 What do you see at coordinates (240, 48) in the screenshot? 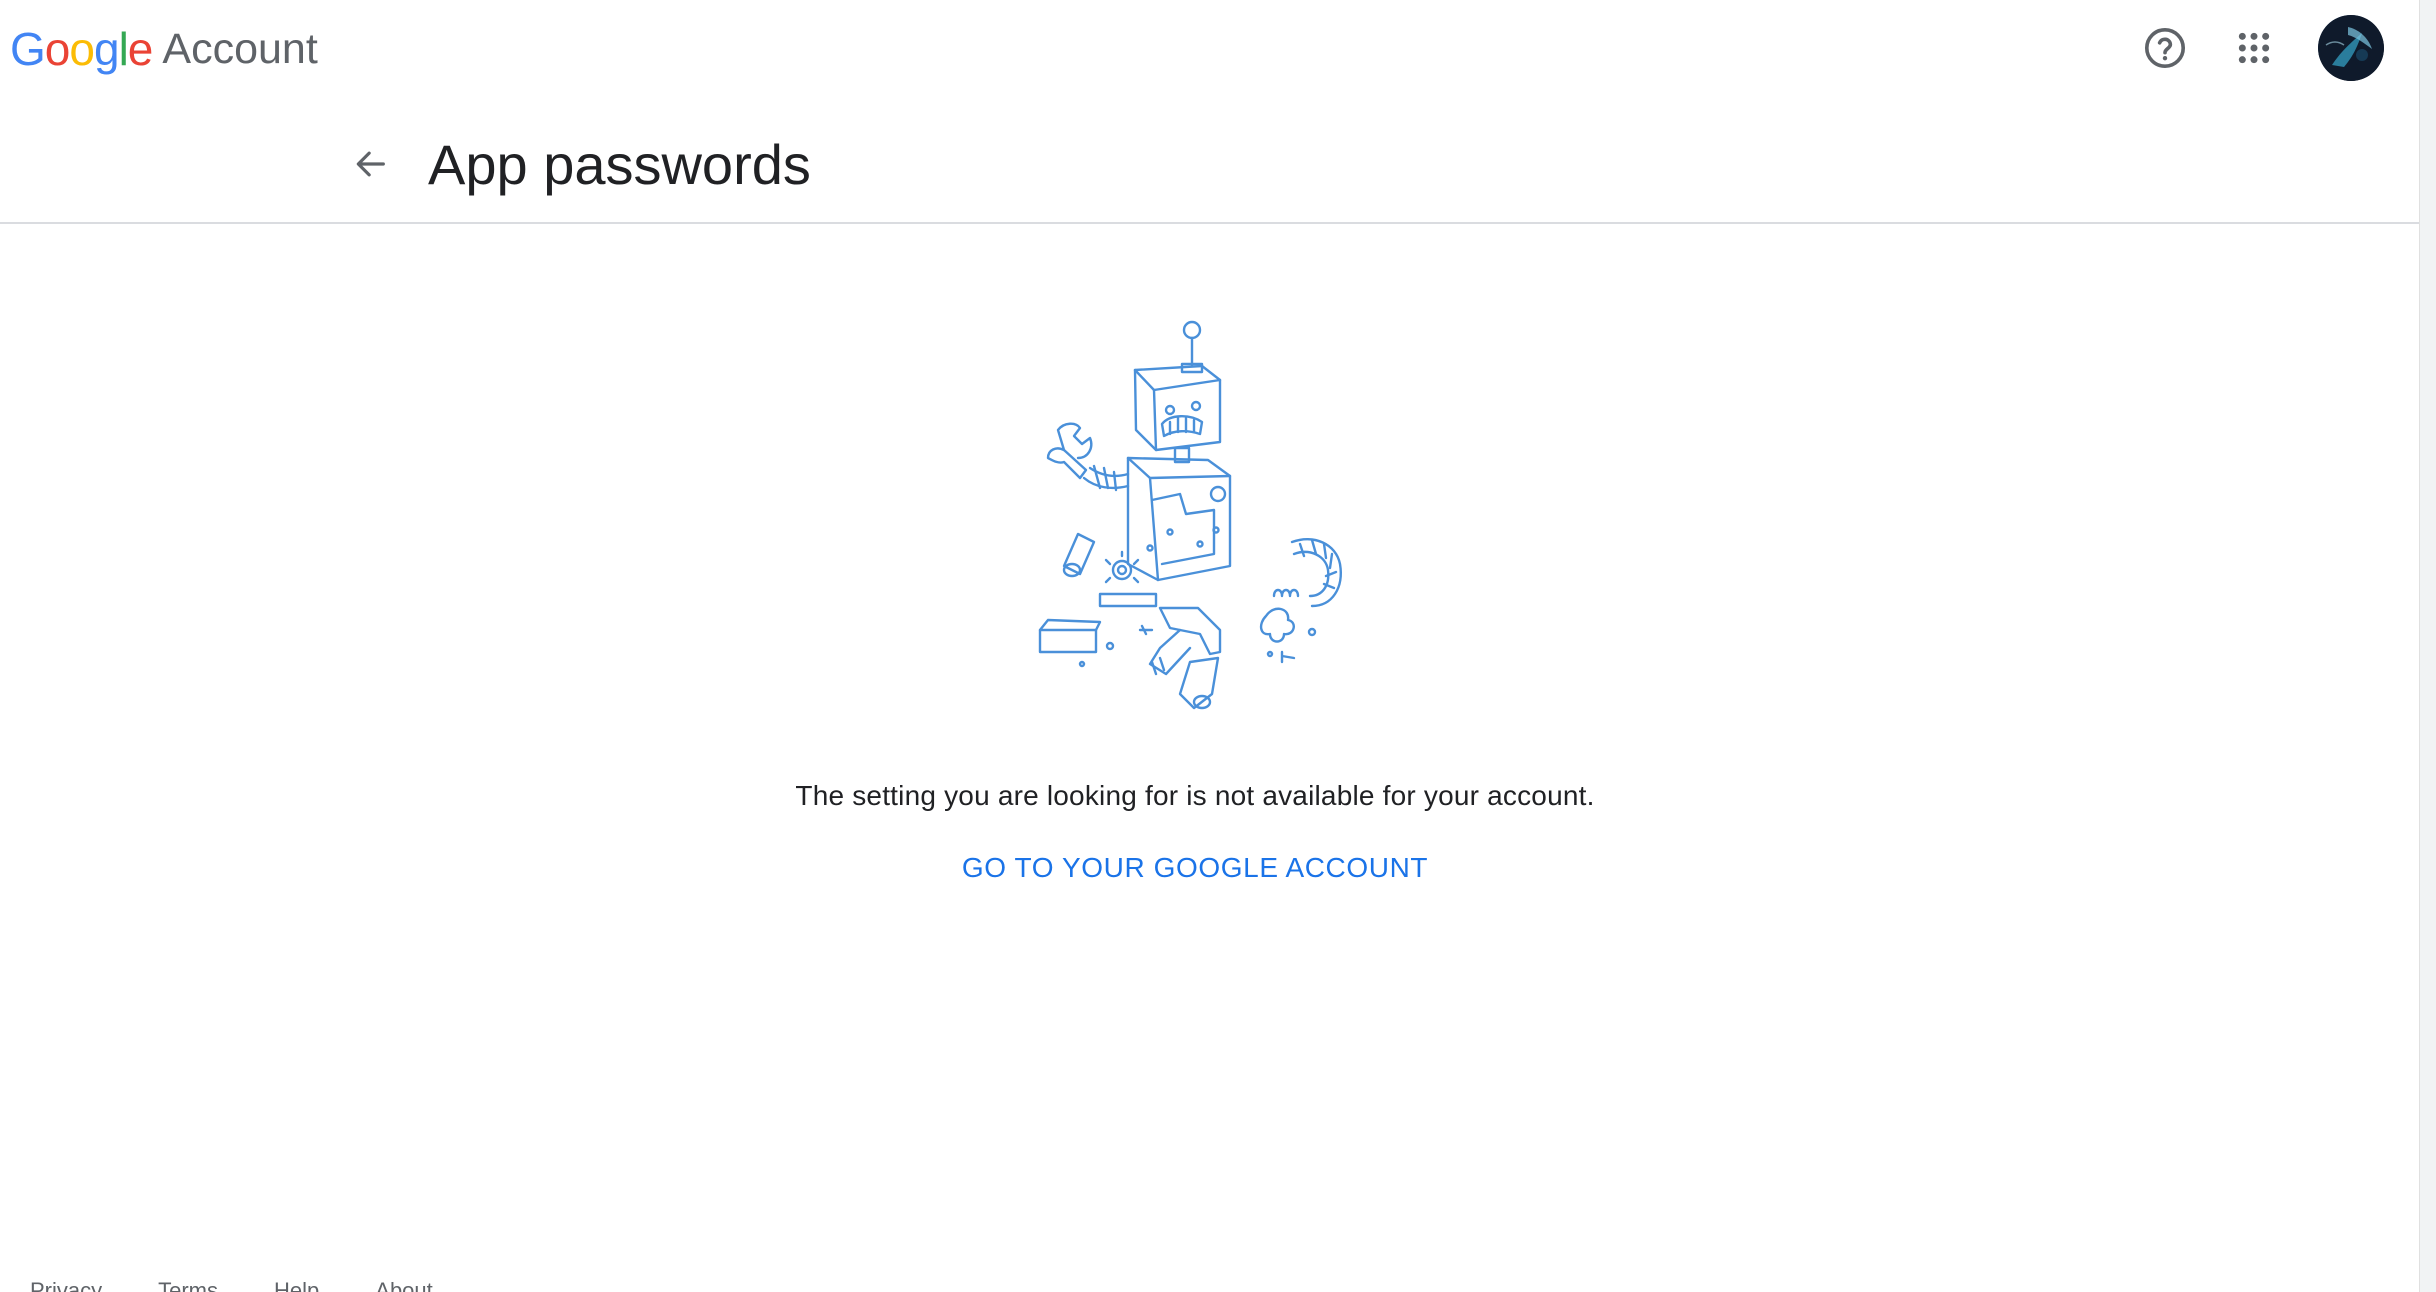
I see `logo-product-name: Account` at bounding box center [240, 48].